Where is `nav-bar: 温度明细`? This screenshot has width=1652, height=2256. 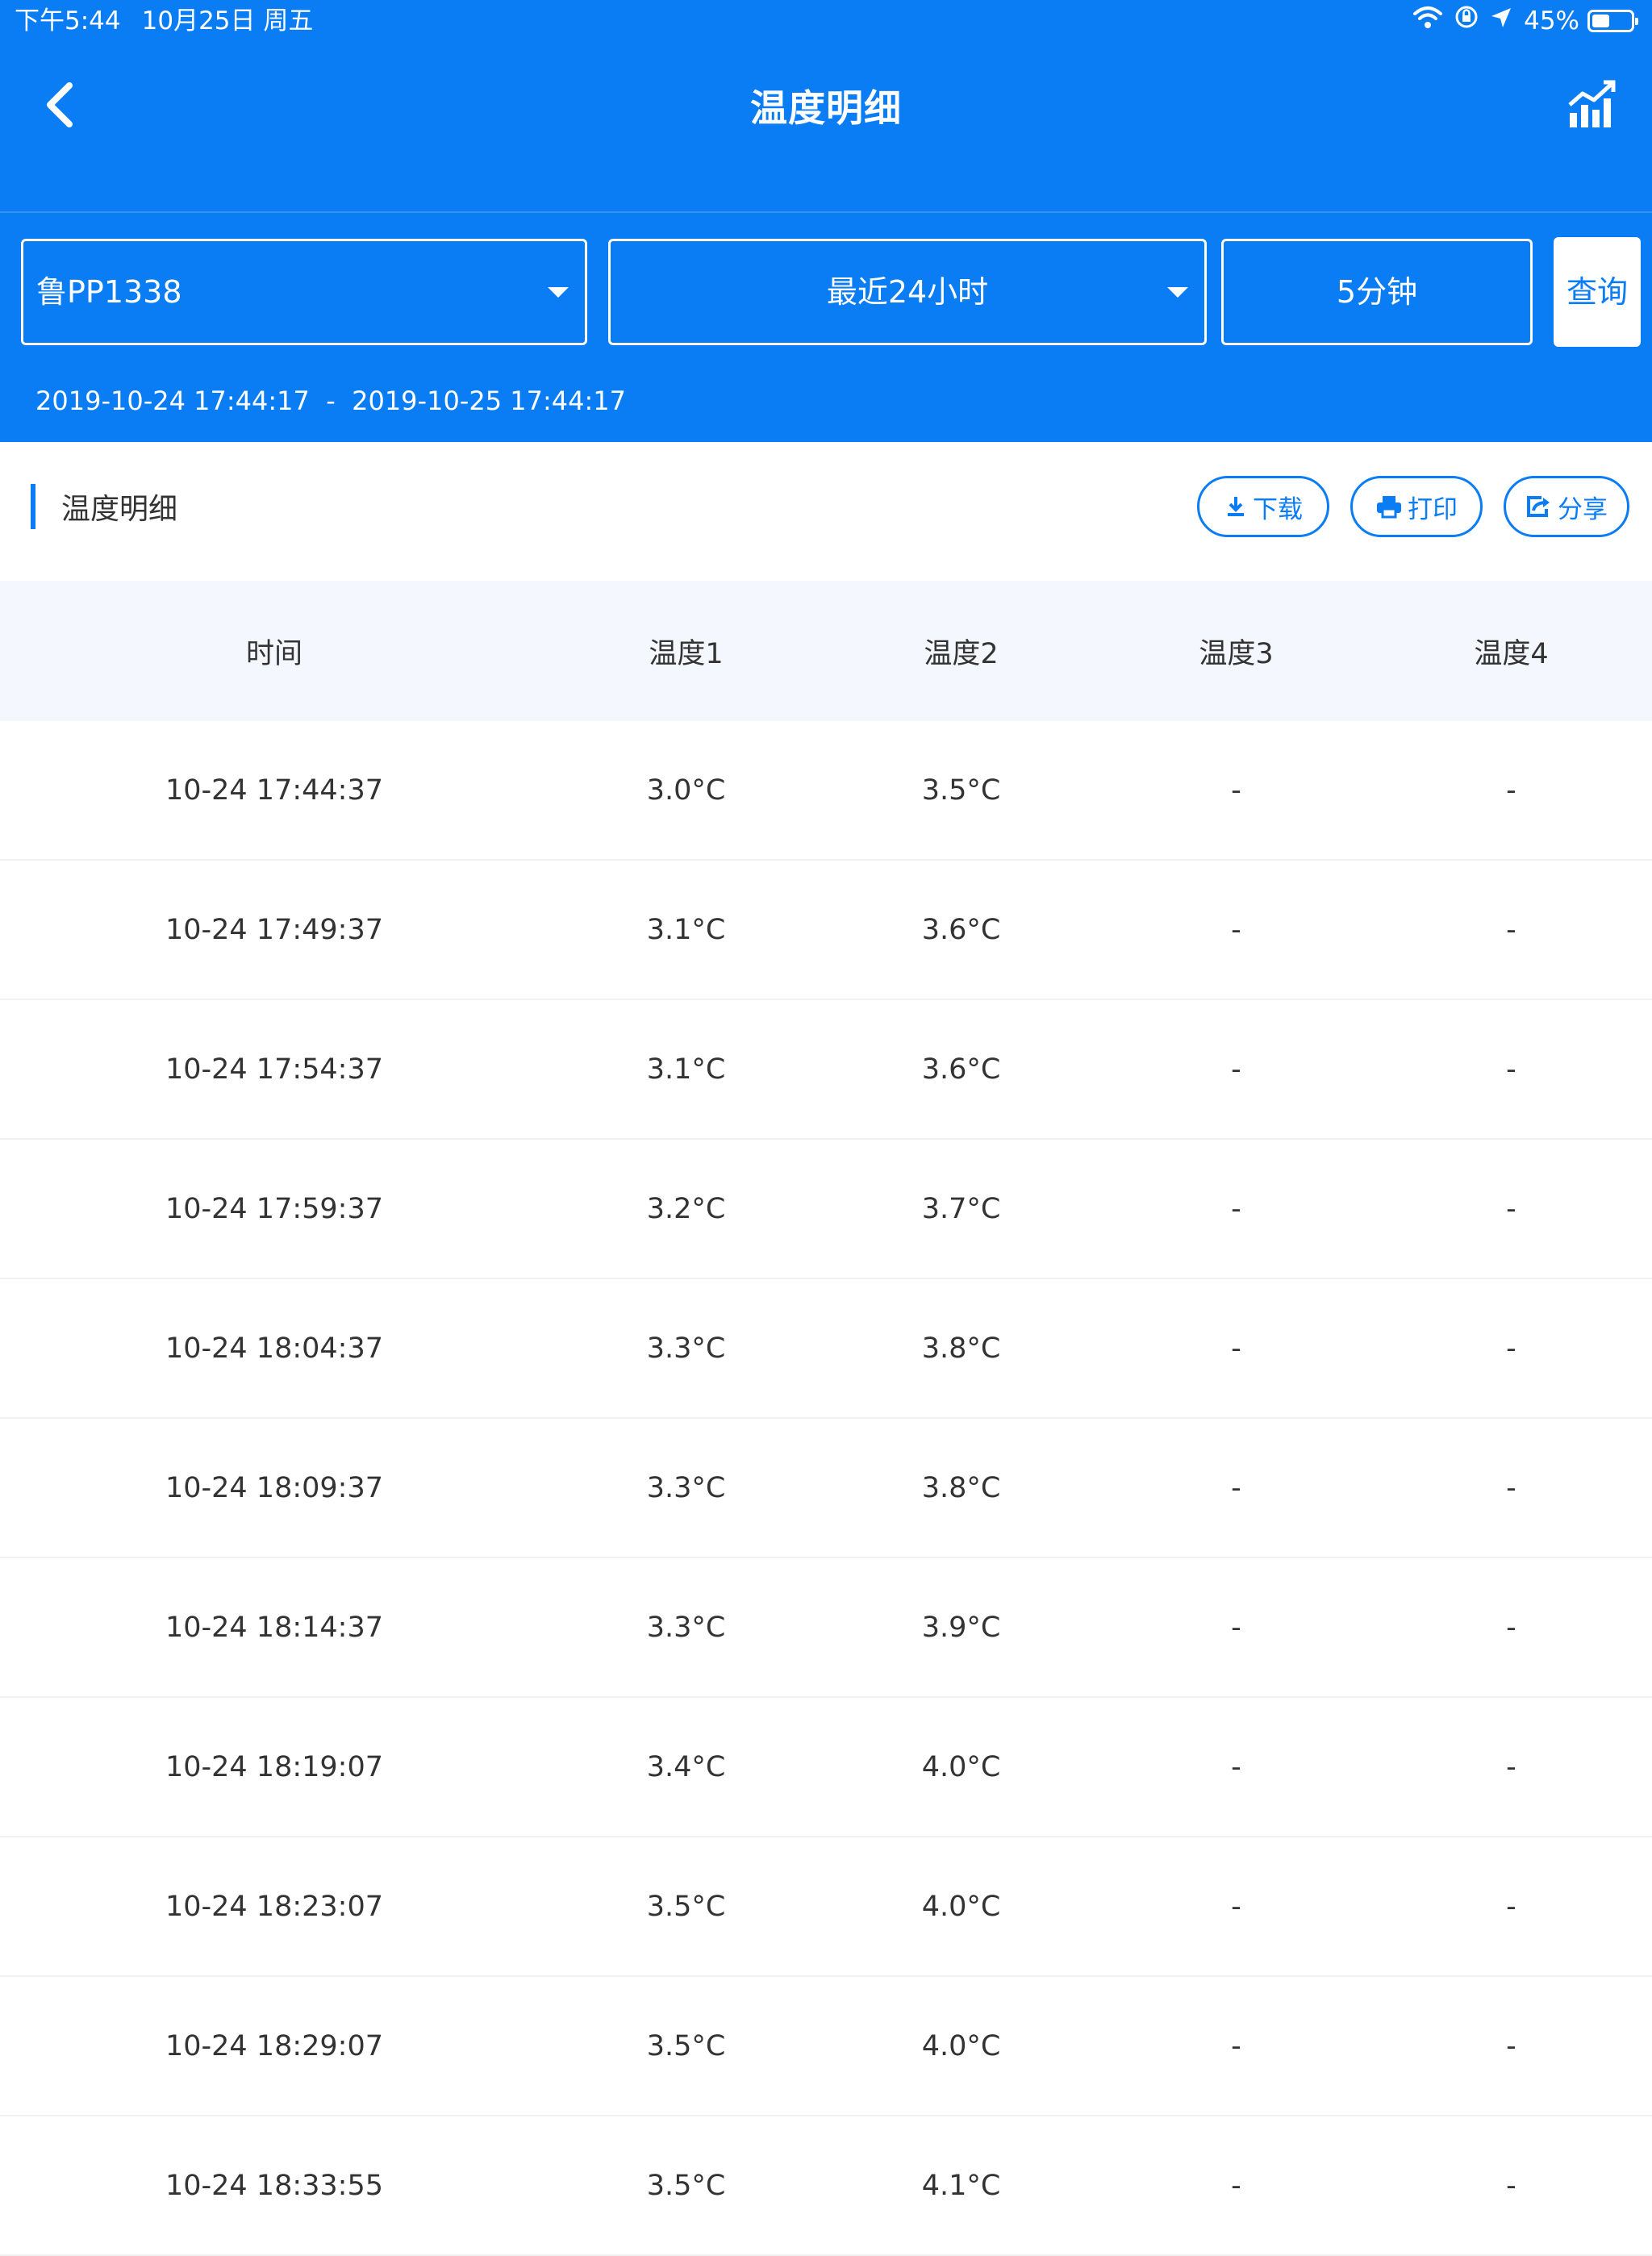
nav-bar: 温度明细 is located at coordinates (826, 126).